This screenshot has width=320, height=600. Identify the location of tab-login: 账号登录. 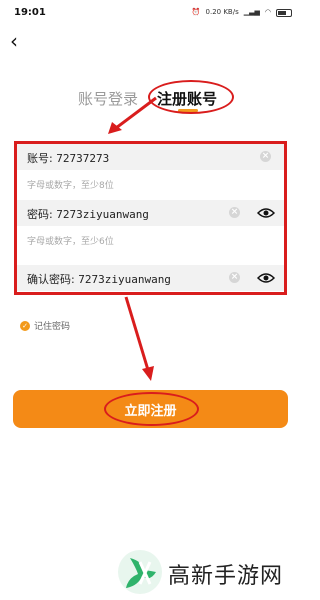
(108, 98).